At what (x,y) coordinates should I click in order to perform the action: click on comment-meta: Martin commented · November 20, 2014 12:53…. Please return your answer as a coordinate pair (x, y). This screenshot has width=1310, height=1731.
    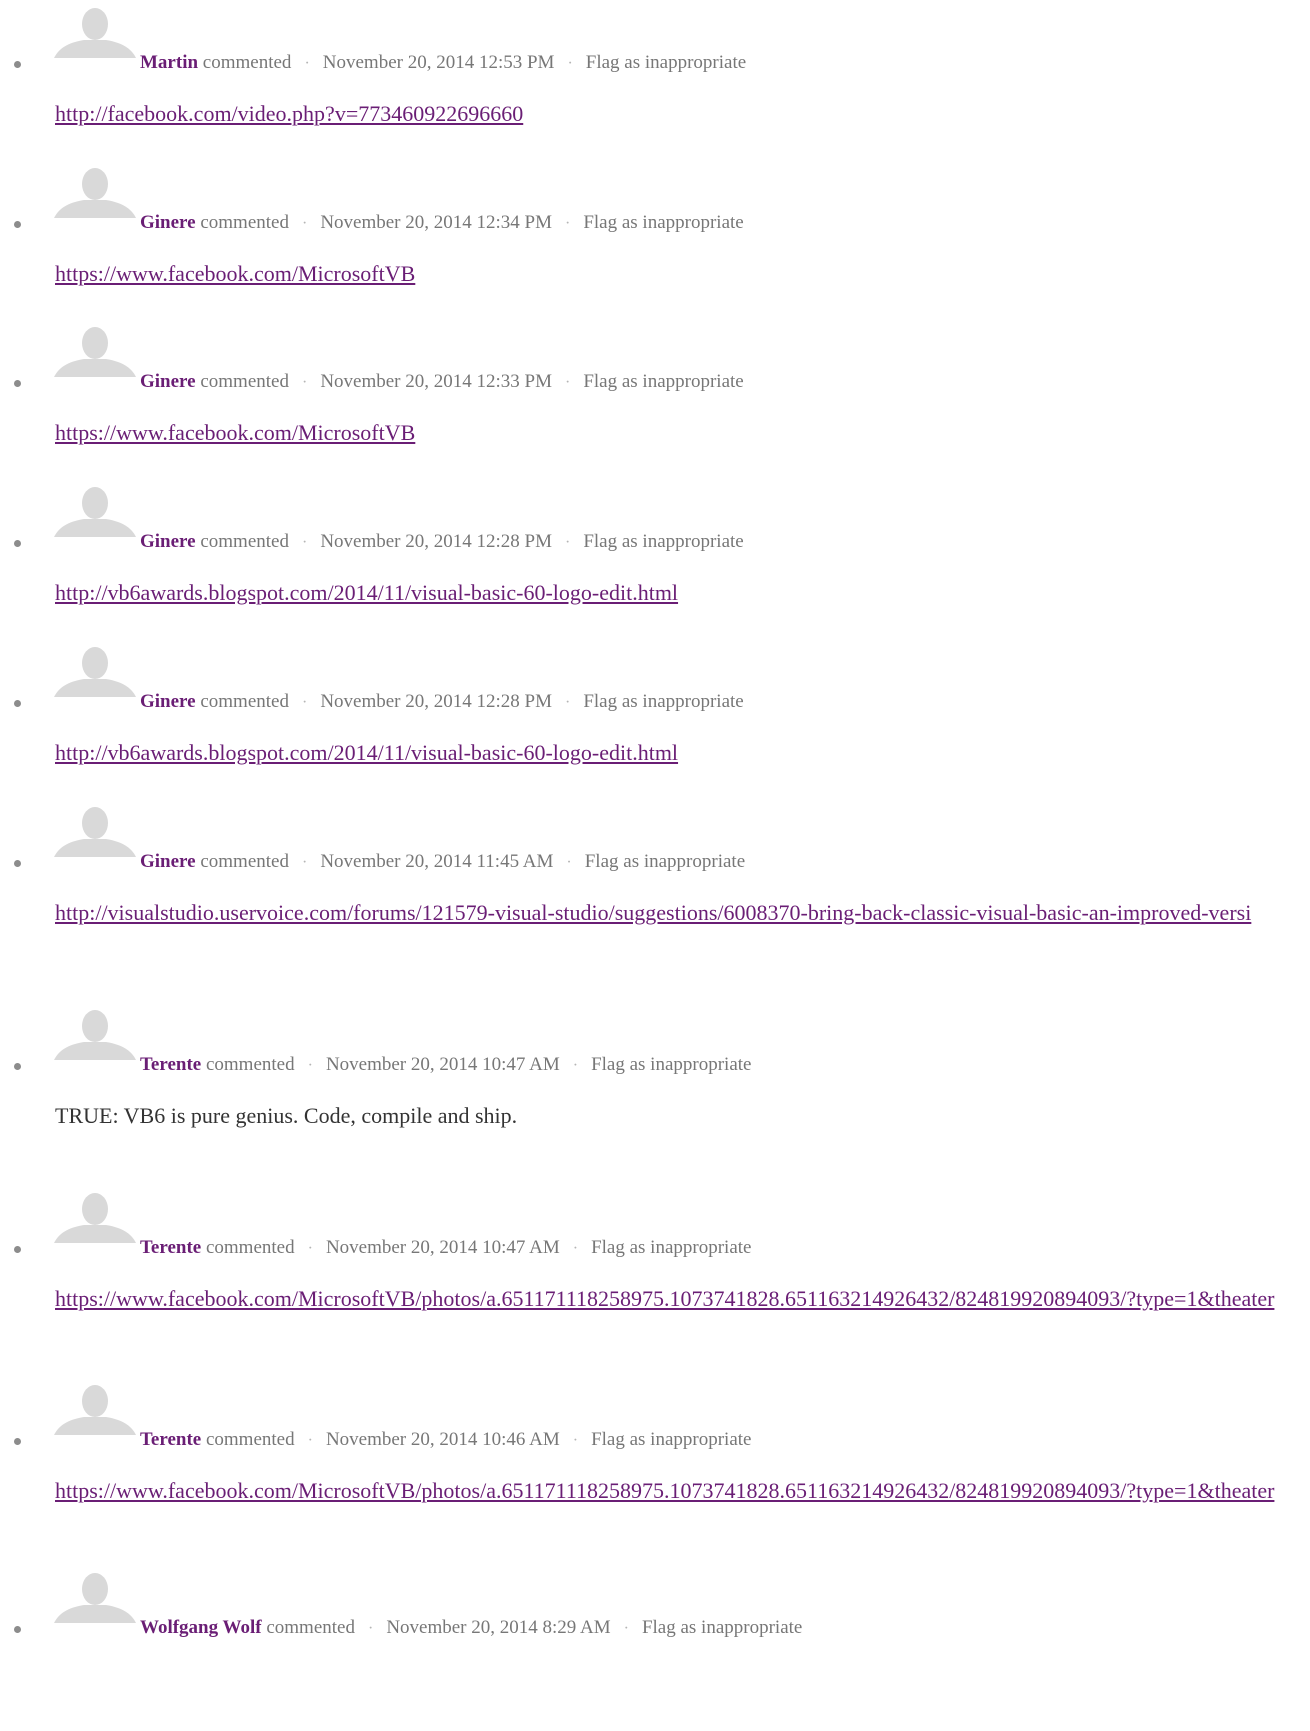
    Looking at the image, I should click on (443, 63).